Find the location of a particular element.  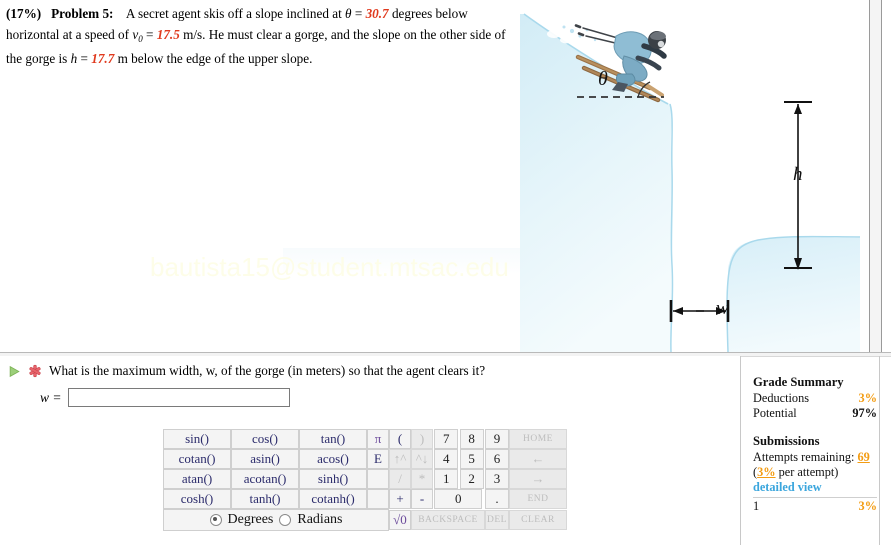

skier-head is located at coordinates (657, 40).